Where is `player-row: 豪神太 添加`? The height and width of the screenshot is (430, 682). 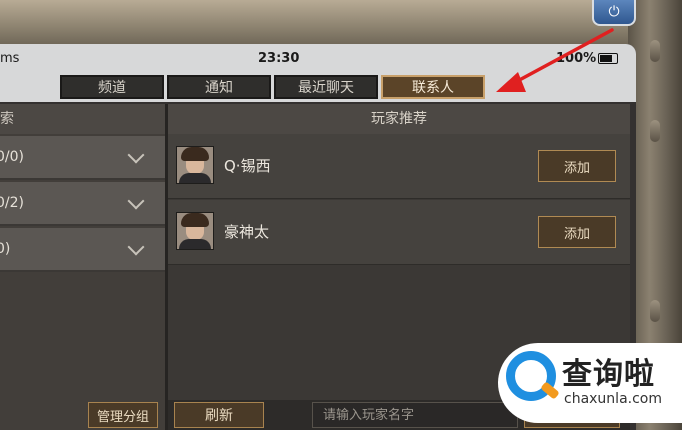
player-row: 豪神太 添加 is located at coordinates (399, 232).